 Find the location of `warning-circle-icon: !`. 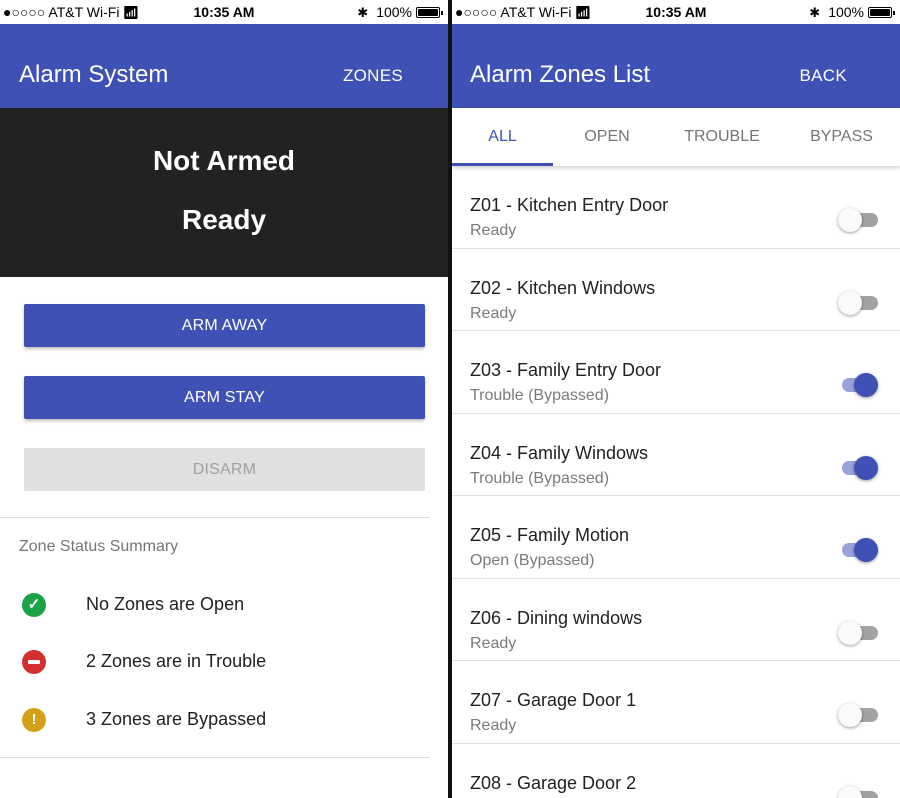

warning-circle-icon: ! is located at coordinates (34, 720).